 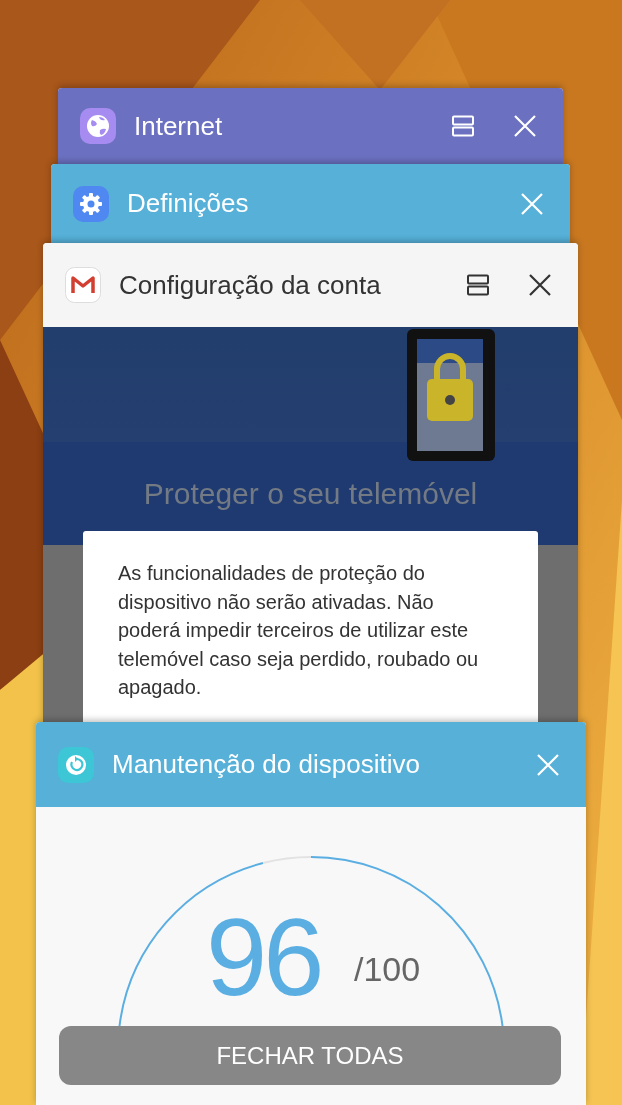 What do you see at coordinates (387, 969) in the screenshot?
I see `score-max: /100` at bounding box center [387, 969].